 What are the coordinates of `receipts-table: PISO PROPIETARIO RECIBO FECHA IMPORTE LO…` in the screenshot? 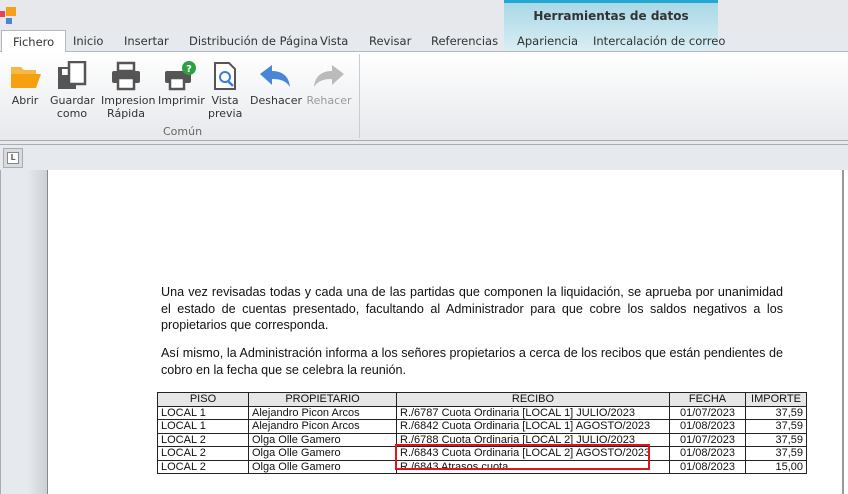 It's located at (482, 433).